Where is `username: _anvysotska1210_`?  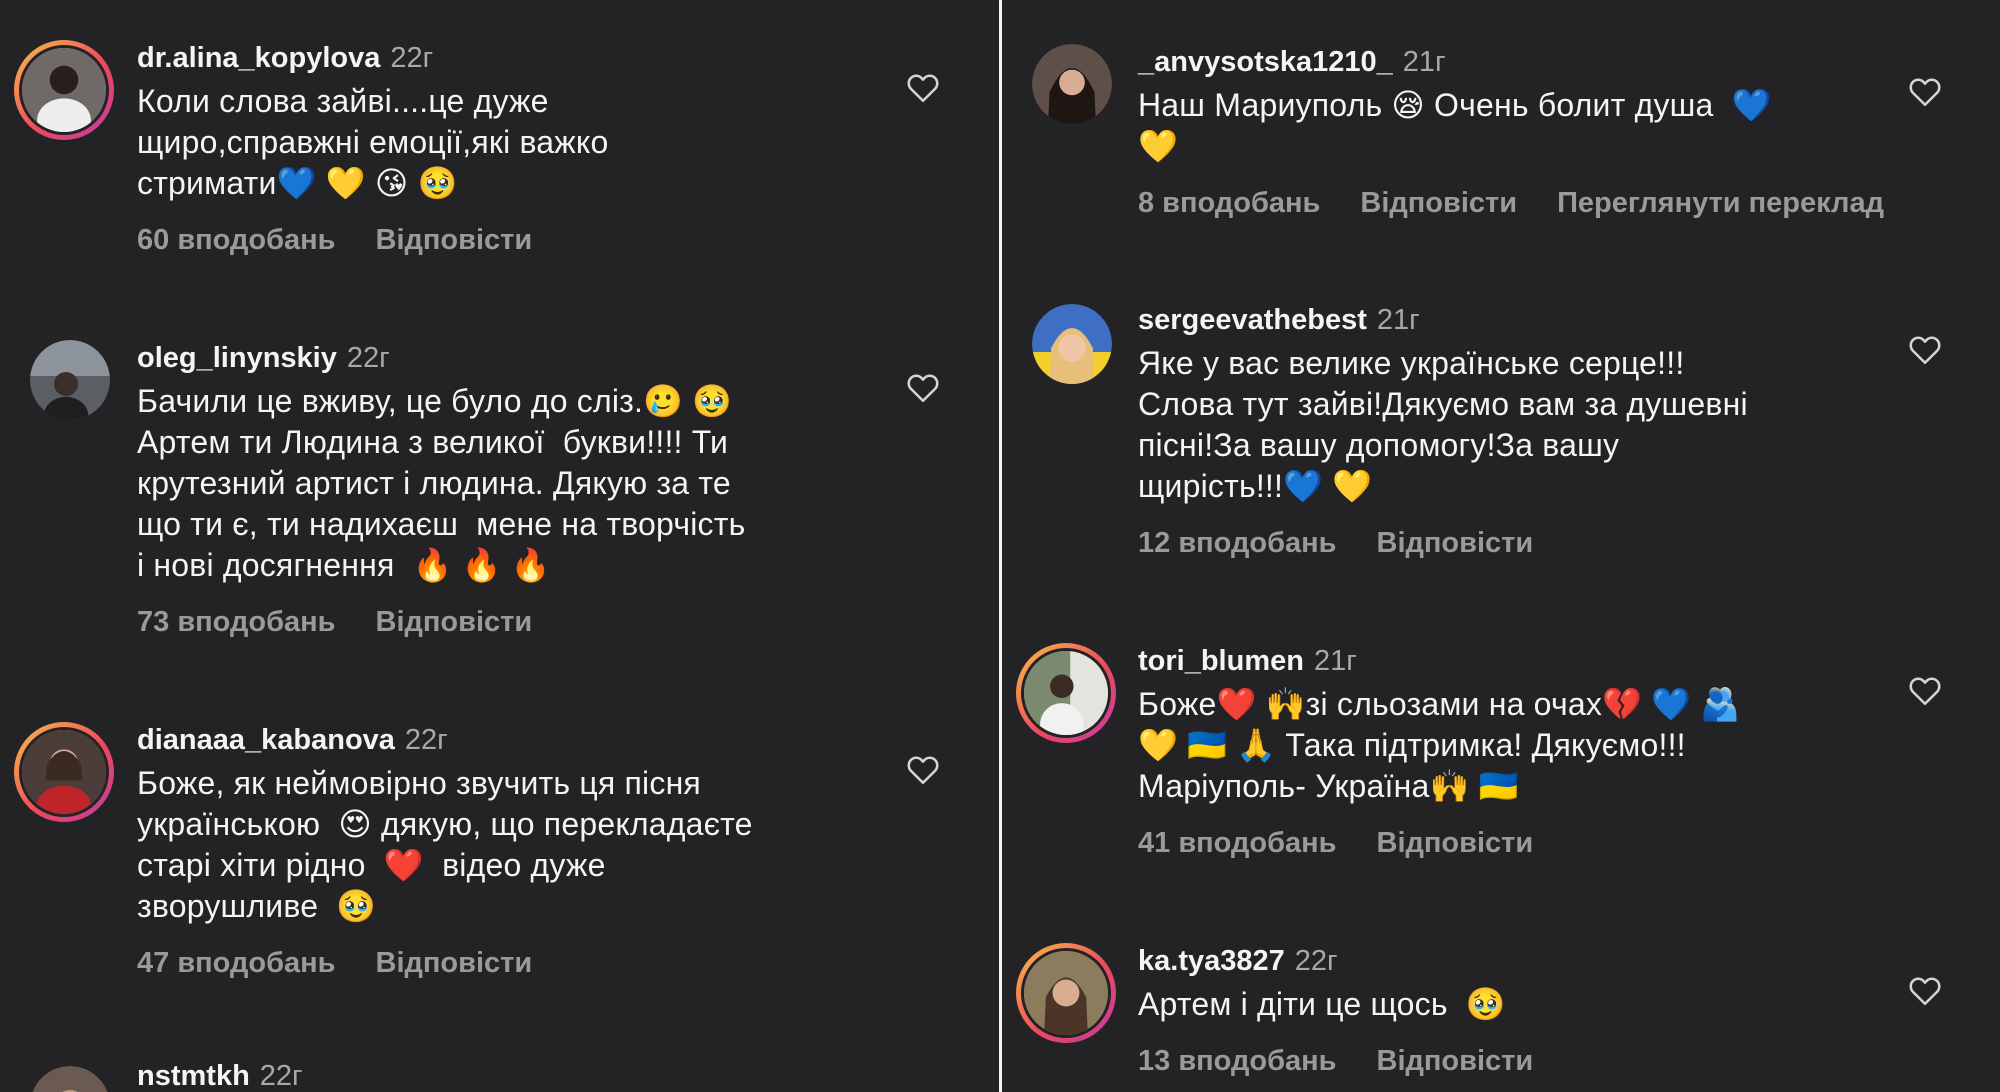 username: _anvysotska1210_ is located at coordinates (1265, 62).